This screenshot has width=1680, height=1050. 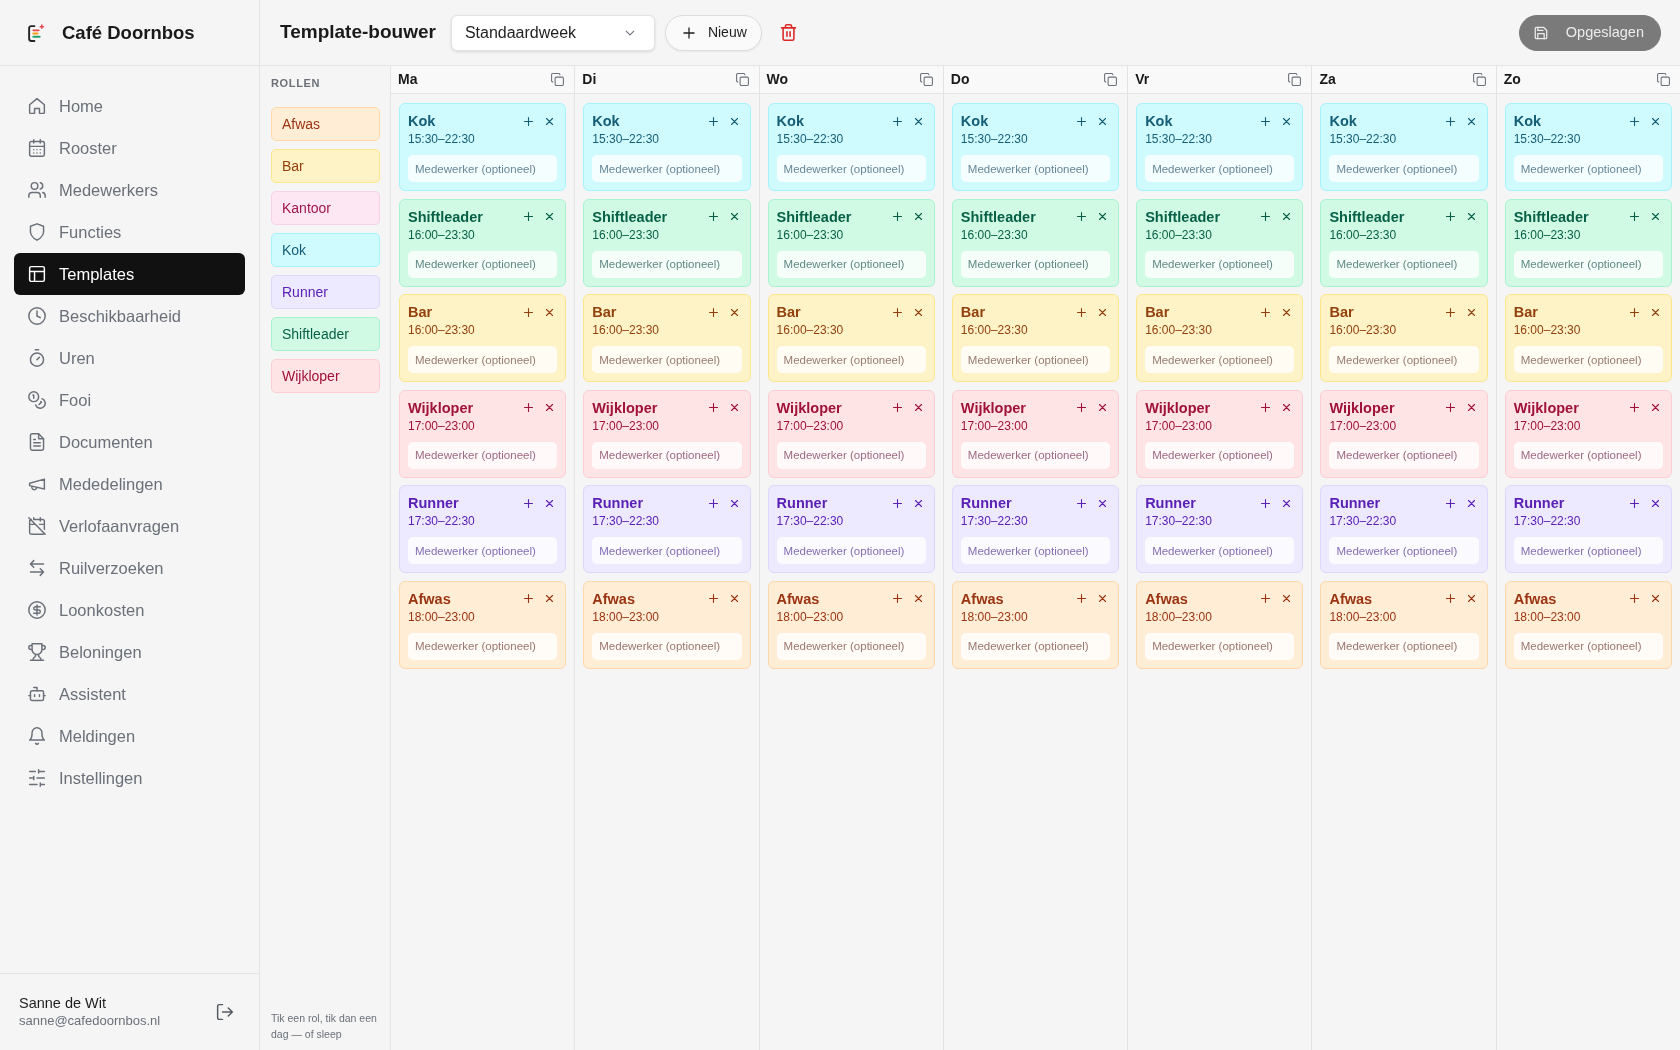 What do you see at coordinates (325, 208) in the screenshot?
I see `role-chip: Kantoor` at bounding box center [325, 208].